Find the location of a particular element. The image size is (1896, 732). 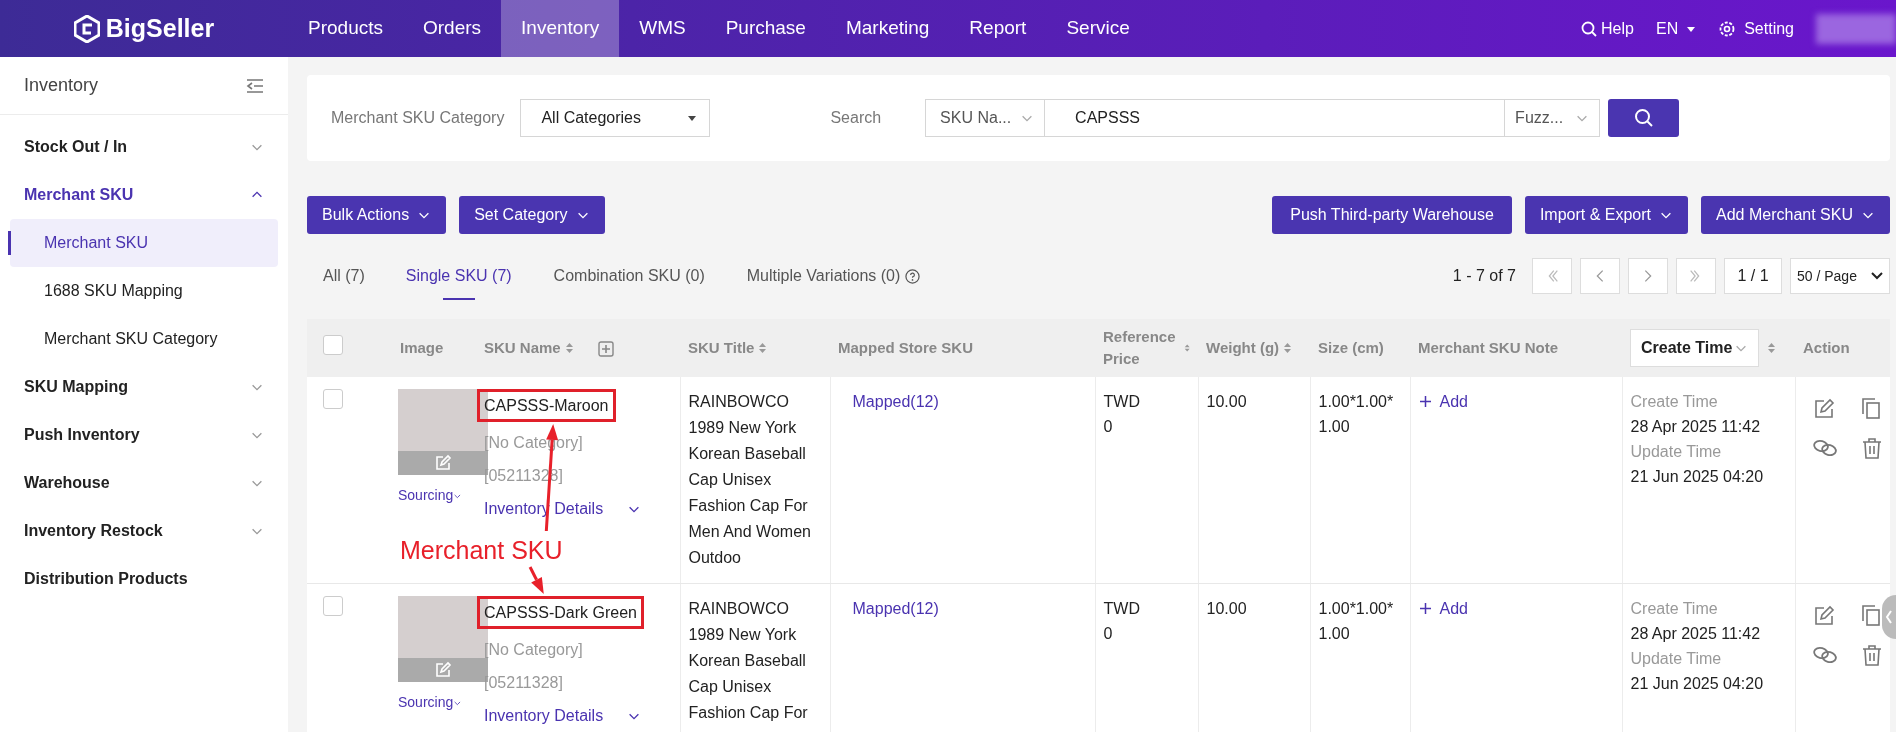

inventory-details-link: Inventory Details is located at coordinates (544, 715).